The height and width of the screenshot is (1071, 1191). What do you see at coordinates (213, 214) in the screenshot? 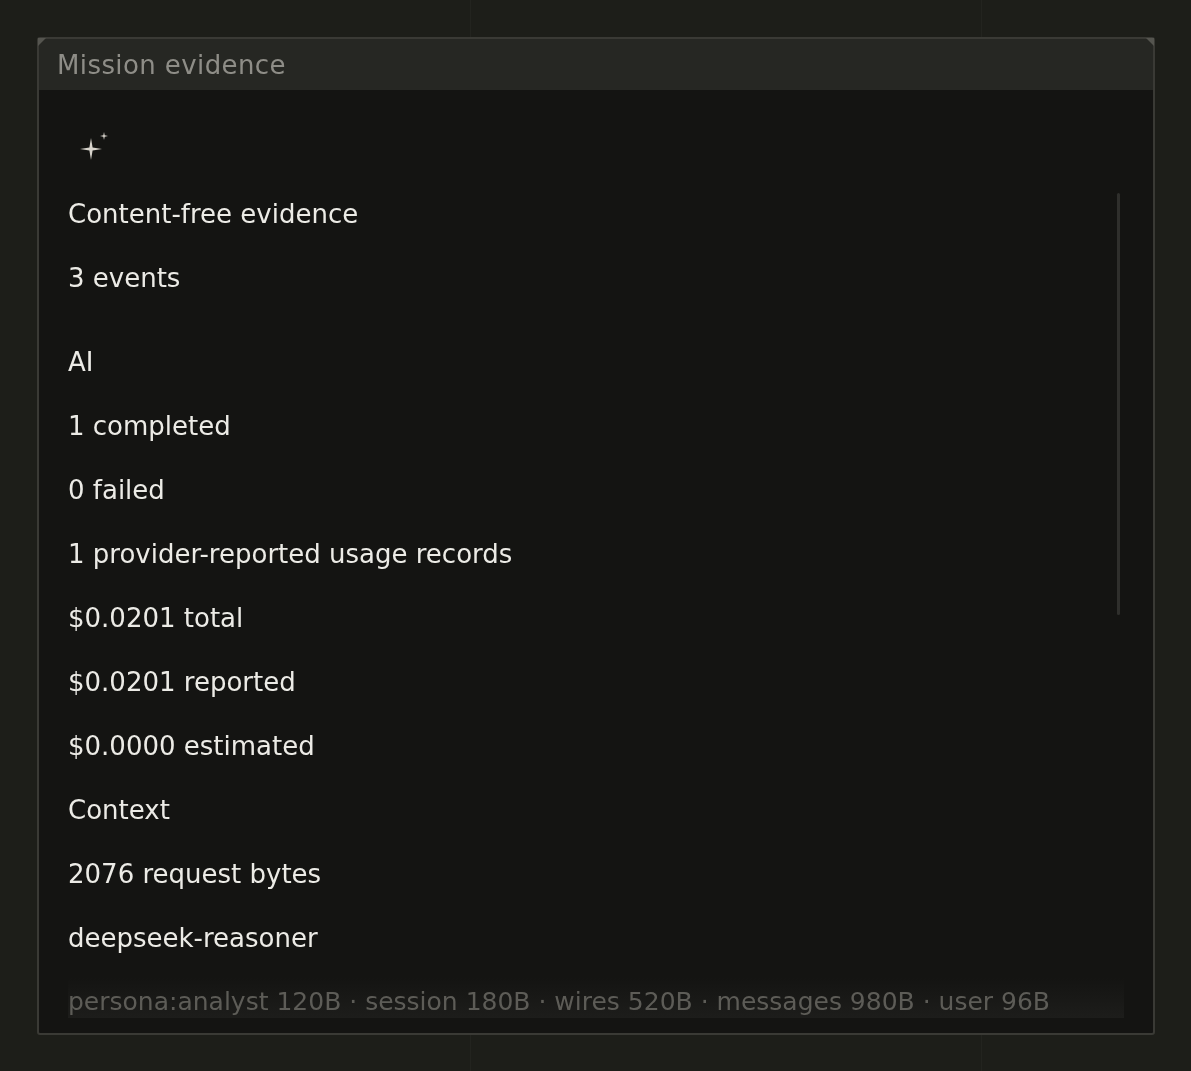
I see `evidence-heading: Content-free evidence` at bounding box center [213, 214].